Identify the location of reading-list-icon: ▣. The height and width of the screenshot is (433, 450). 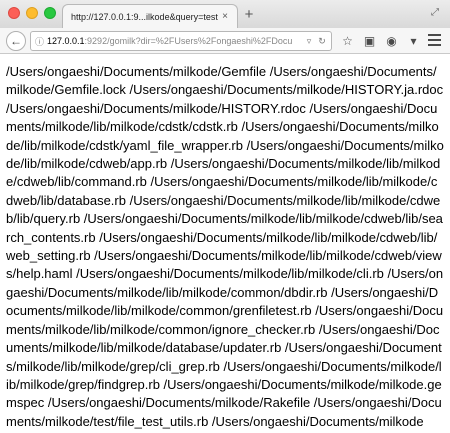
(369, 41).